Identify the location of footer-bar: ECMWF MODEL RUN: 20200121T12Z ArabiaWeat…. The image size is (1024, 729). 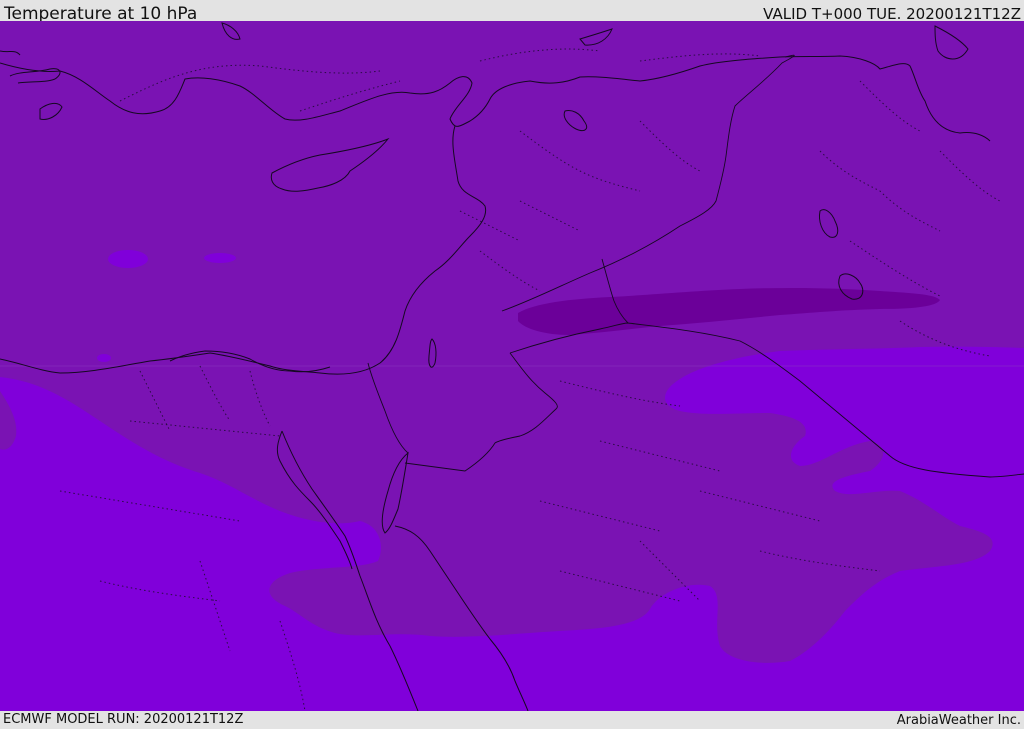
(512, 720).